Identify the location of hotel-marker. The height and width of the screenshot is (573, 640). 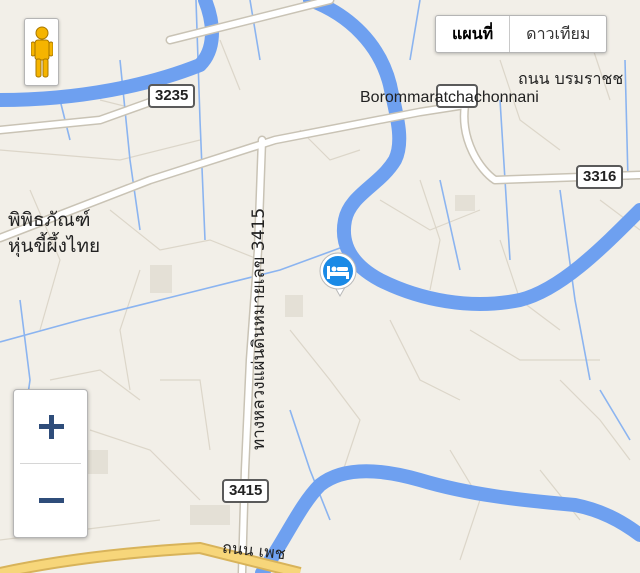
(340, 278).